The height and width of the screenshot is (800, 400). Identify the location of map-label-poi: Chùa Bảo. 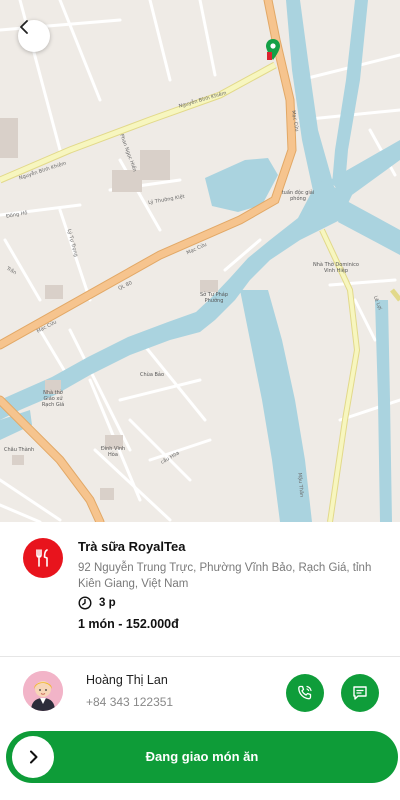
(152, 375).